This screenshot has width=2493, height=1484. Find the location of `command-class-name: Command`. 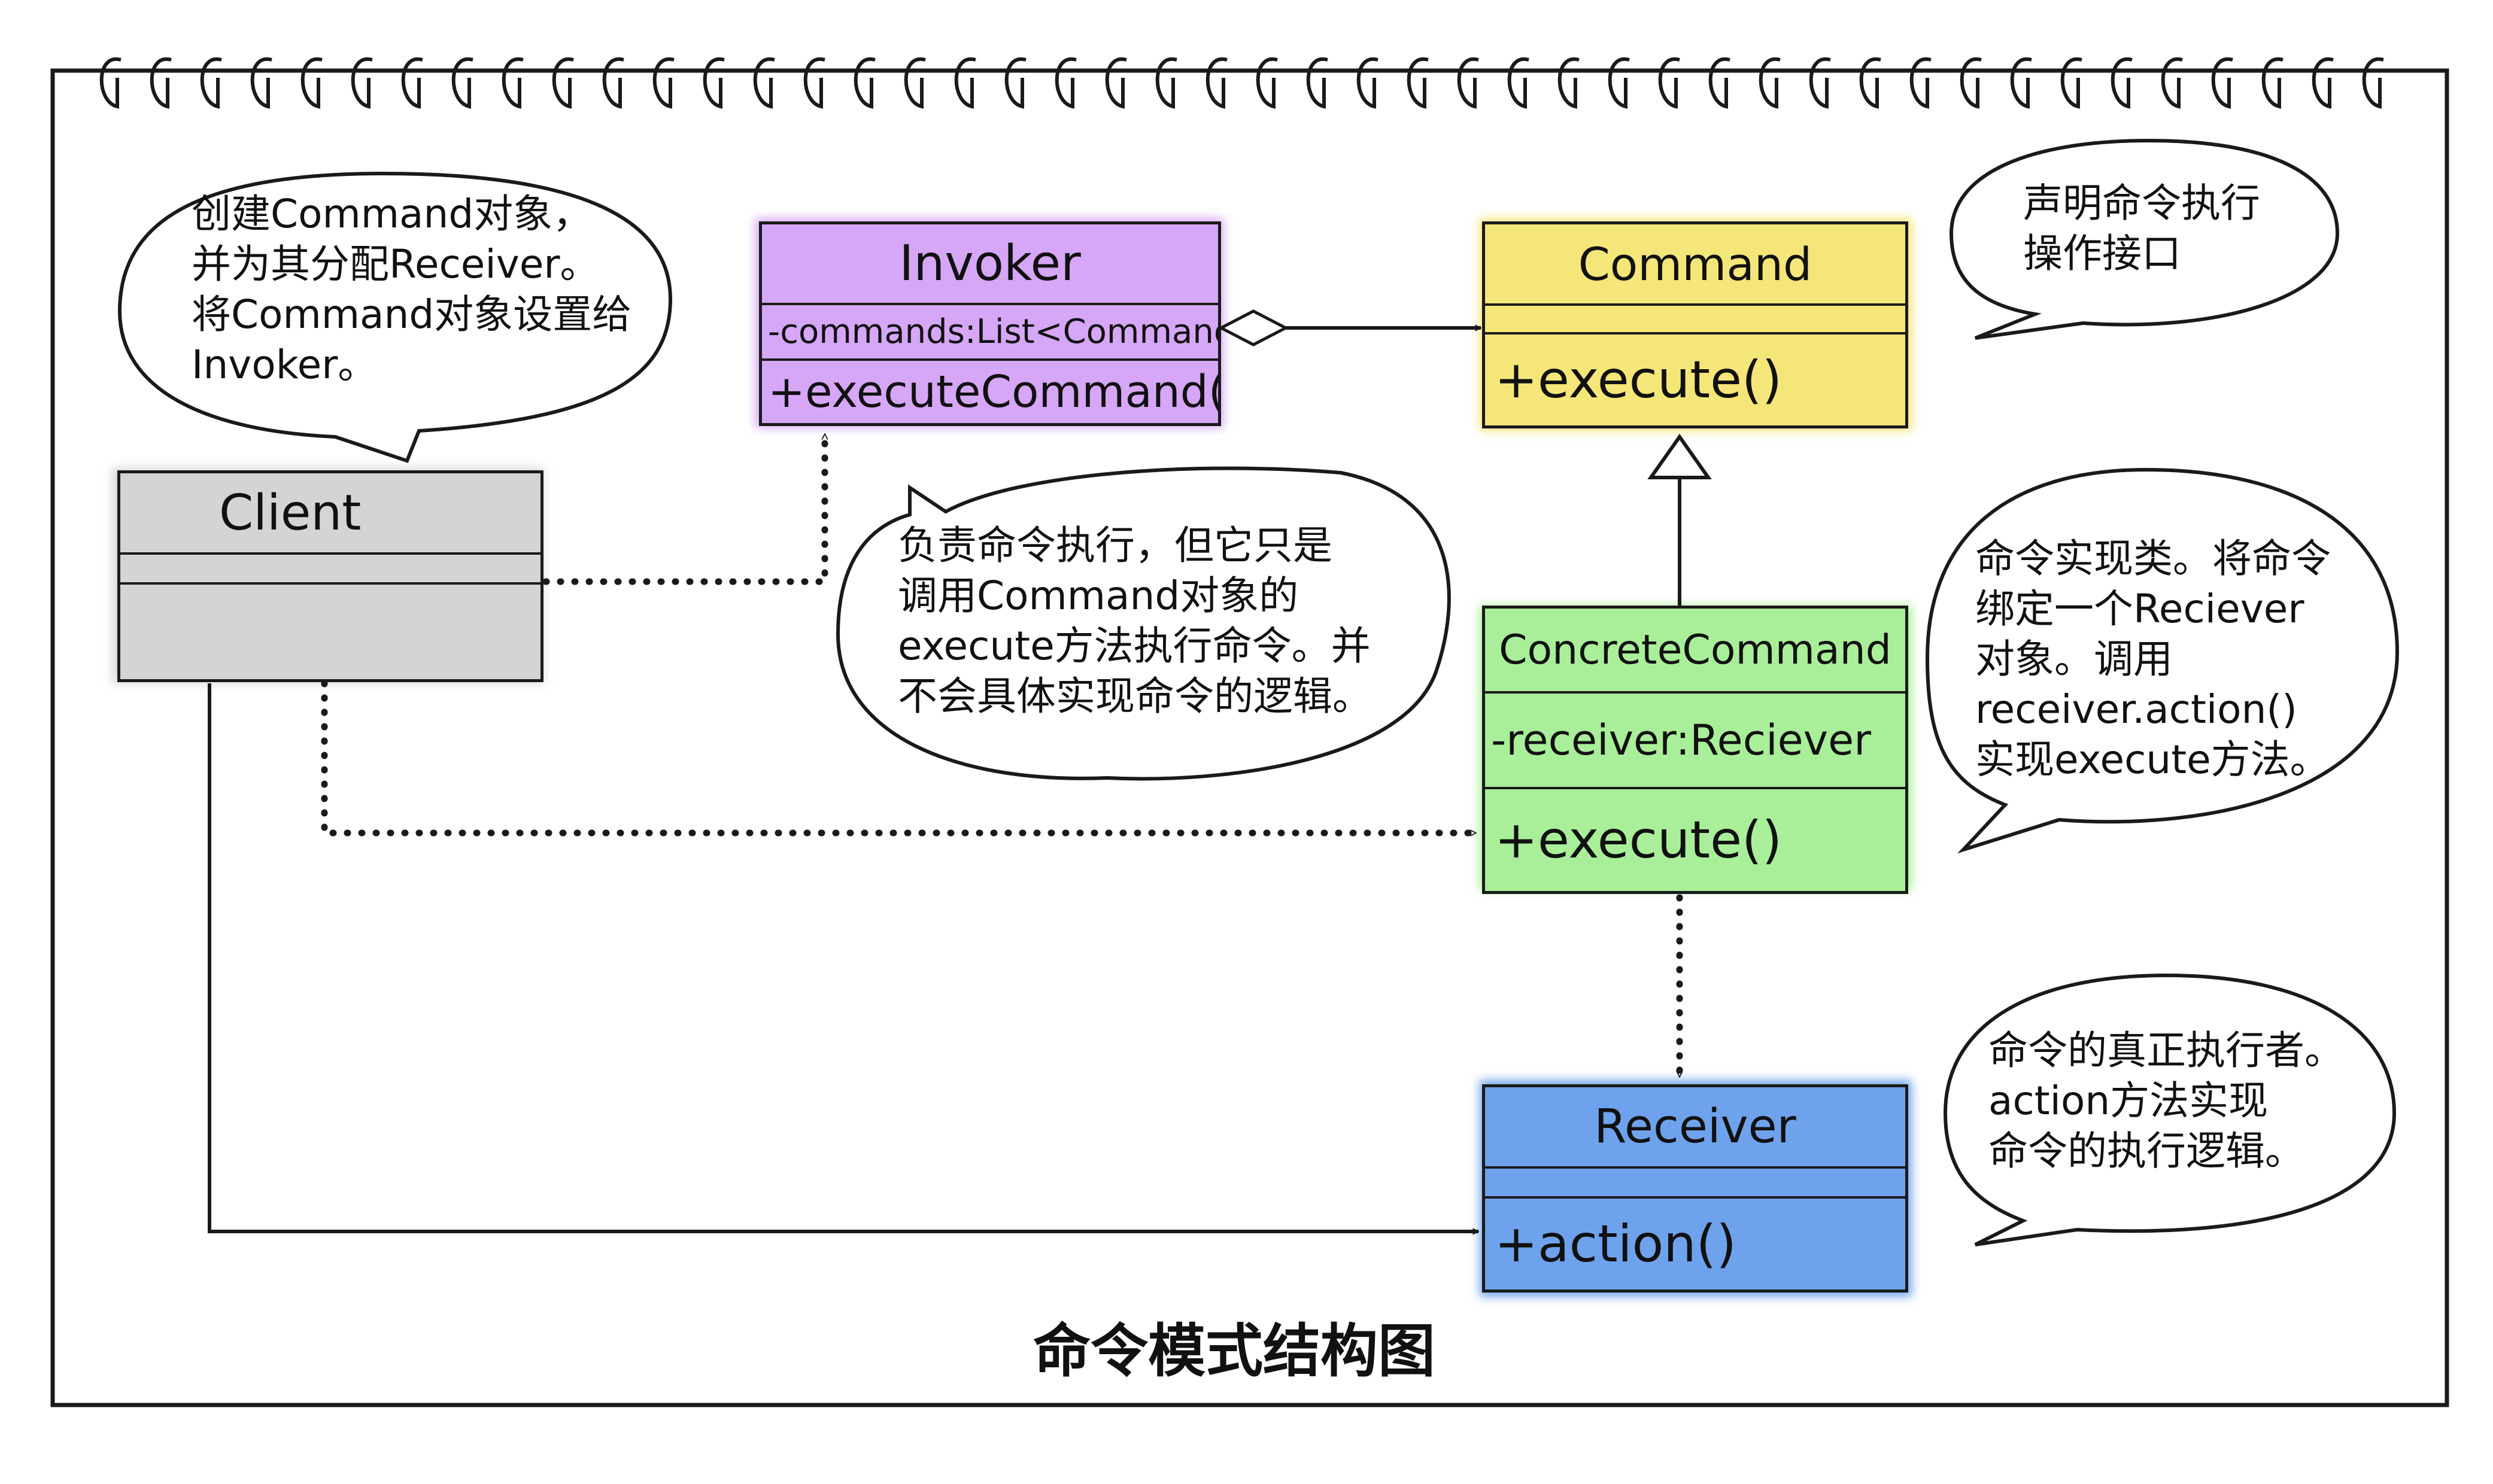

command-class-name: Command is located at coordinates (1695, 265).